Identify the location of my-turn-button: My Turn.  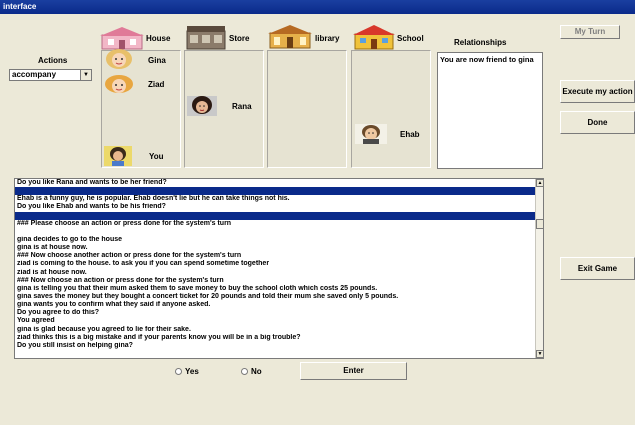
(590, 32).